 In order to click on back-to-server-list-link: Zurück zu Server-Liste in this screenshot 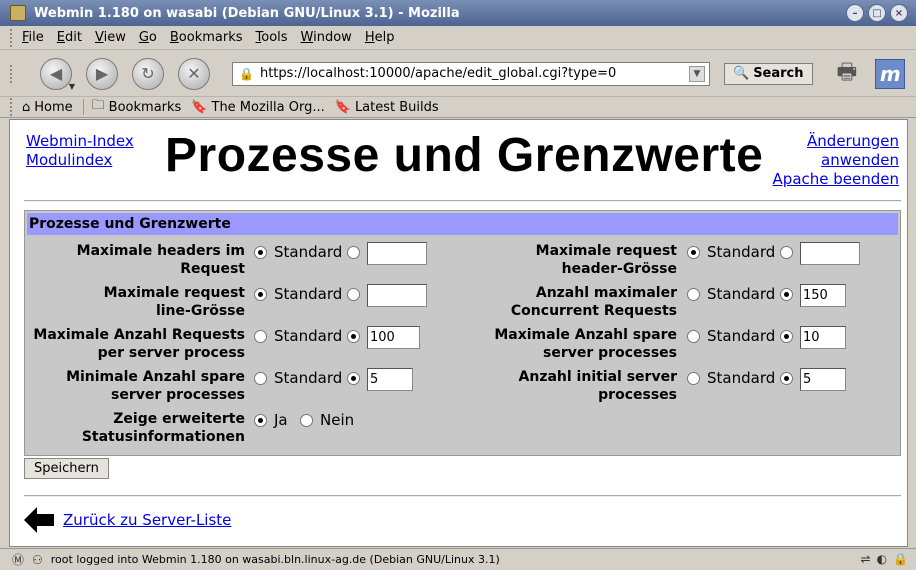, I will do `click(147, 520)`.